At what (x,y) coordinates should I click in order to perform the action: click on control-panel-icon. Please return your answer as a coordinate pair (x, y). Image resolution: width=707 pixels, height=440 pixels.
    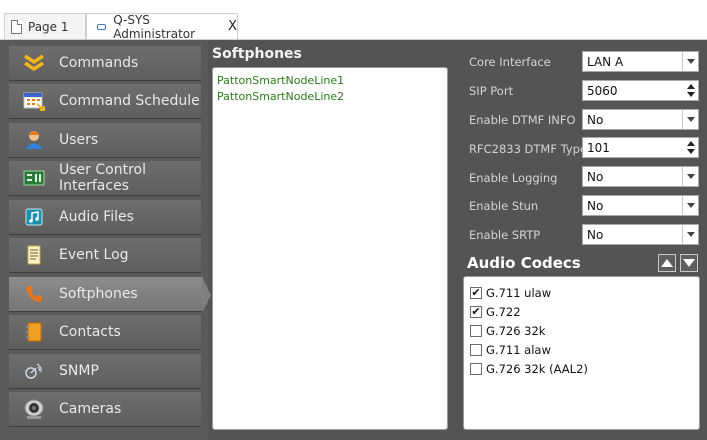
    Looking at the image, I should click on (34, 178).